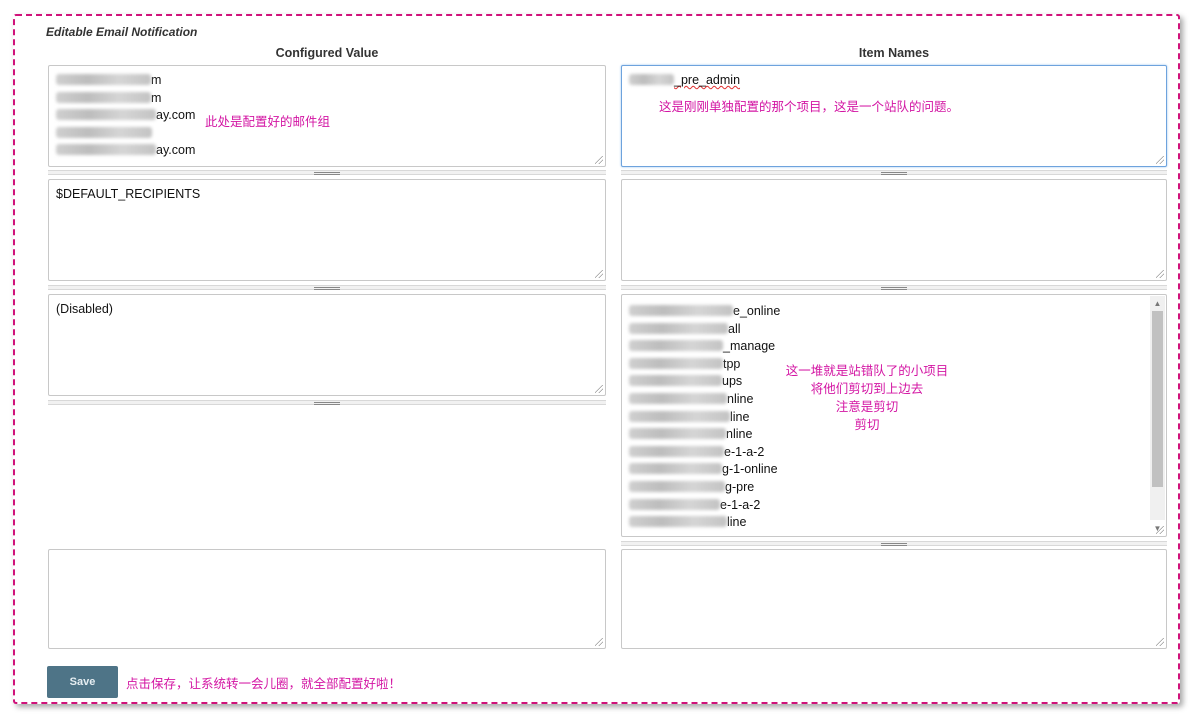  What do you see at coordinates (84, 309) in the screenshot?
I see `configured-value-text: (Disabled)` at bounding box center [84, 309].